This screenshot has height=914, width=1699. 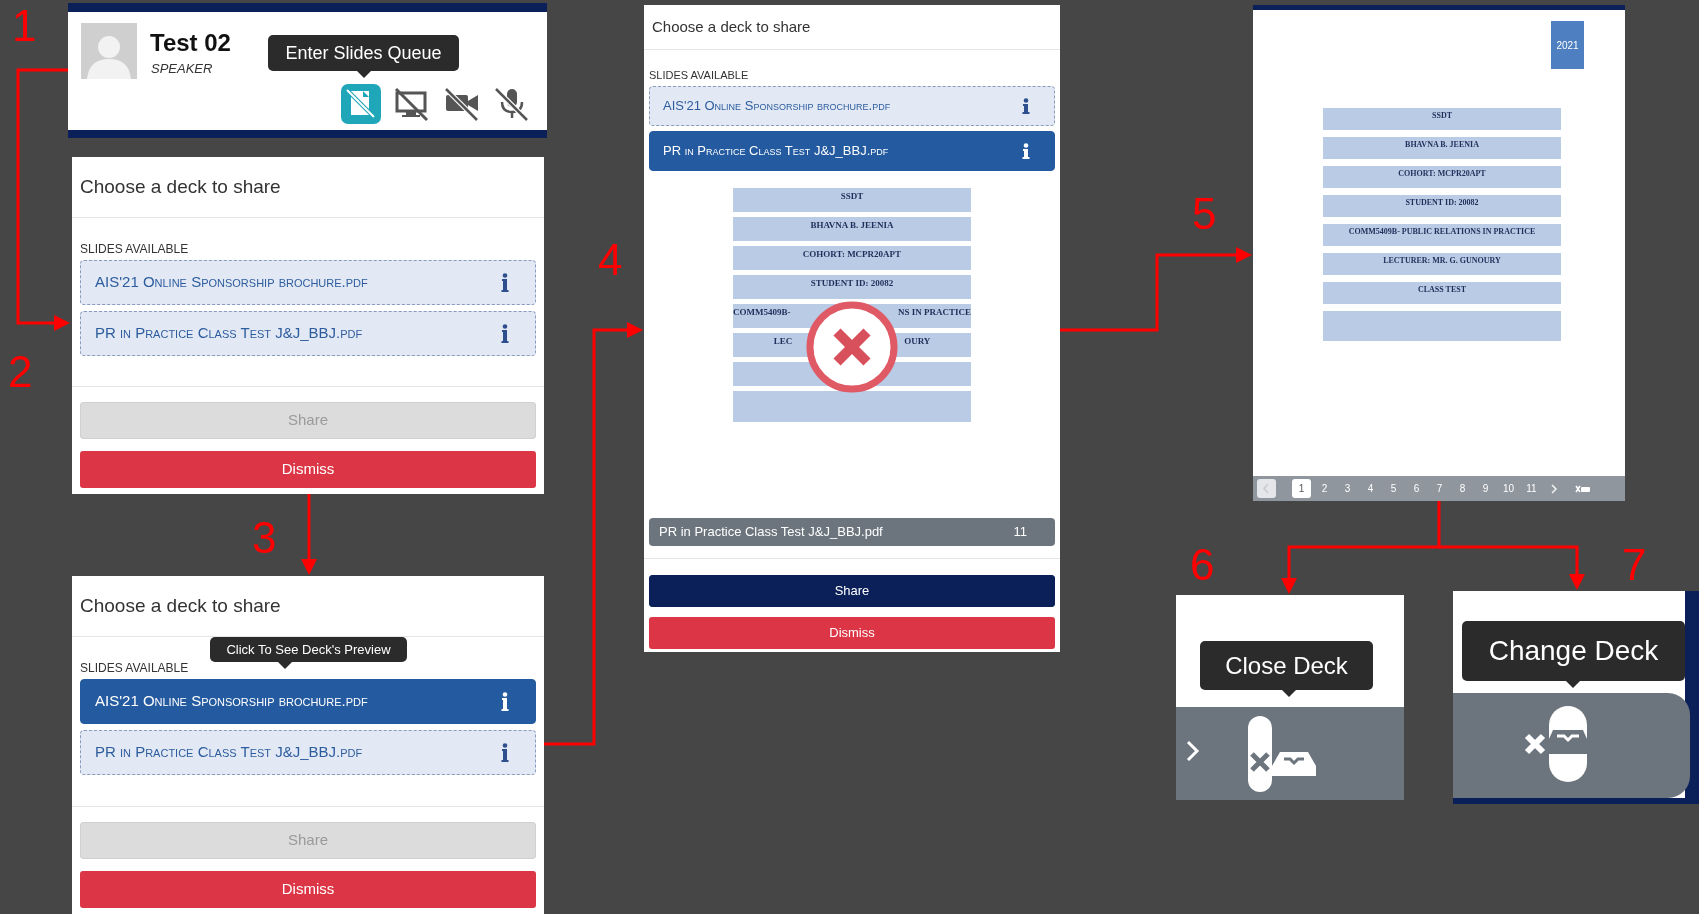 I want to click on slide-text-row: LECTURER: MR. G. GUNOURY, so click(x=1442, y=264).